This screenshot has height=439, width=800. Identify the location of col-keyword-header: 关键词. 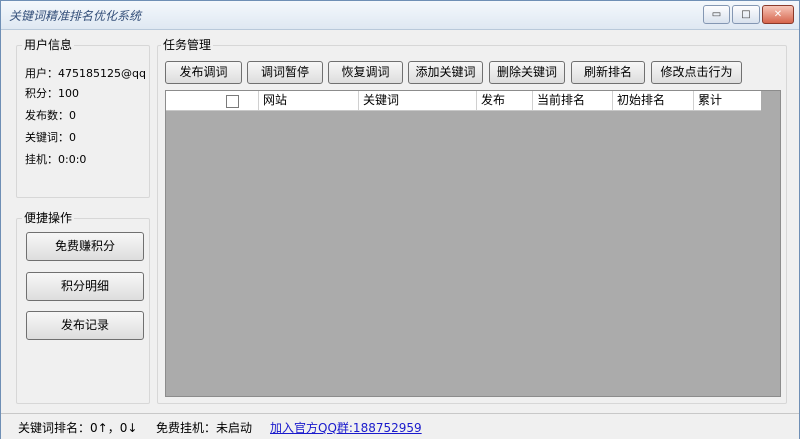
(417, 100).